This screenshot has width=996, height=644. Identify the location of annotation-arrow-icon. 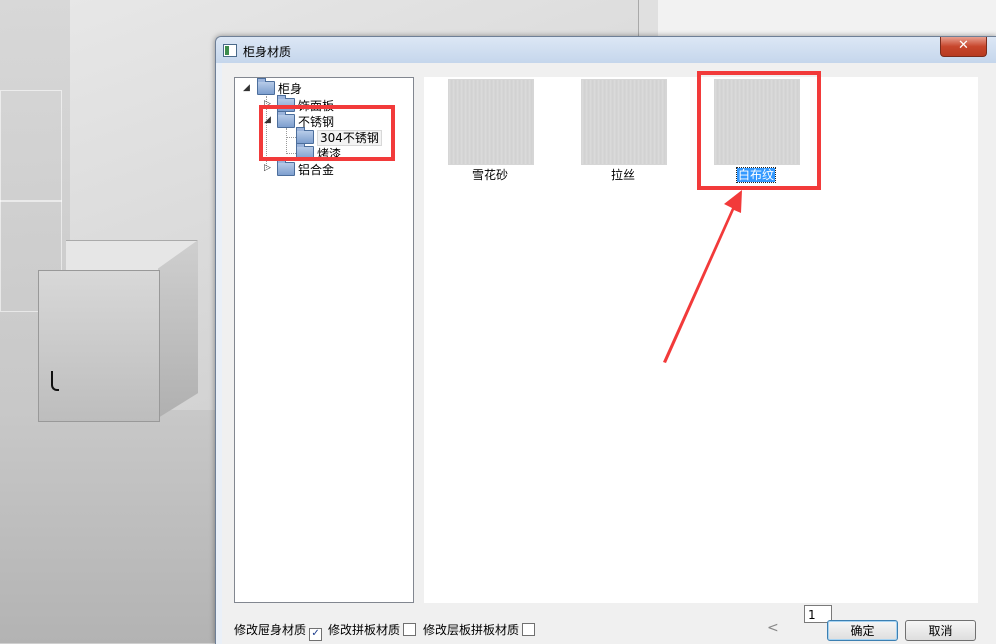
(702, 276).